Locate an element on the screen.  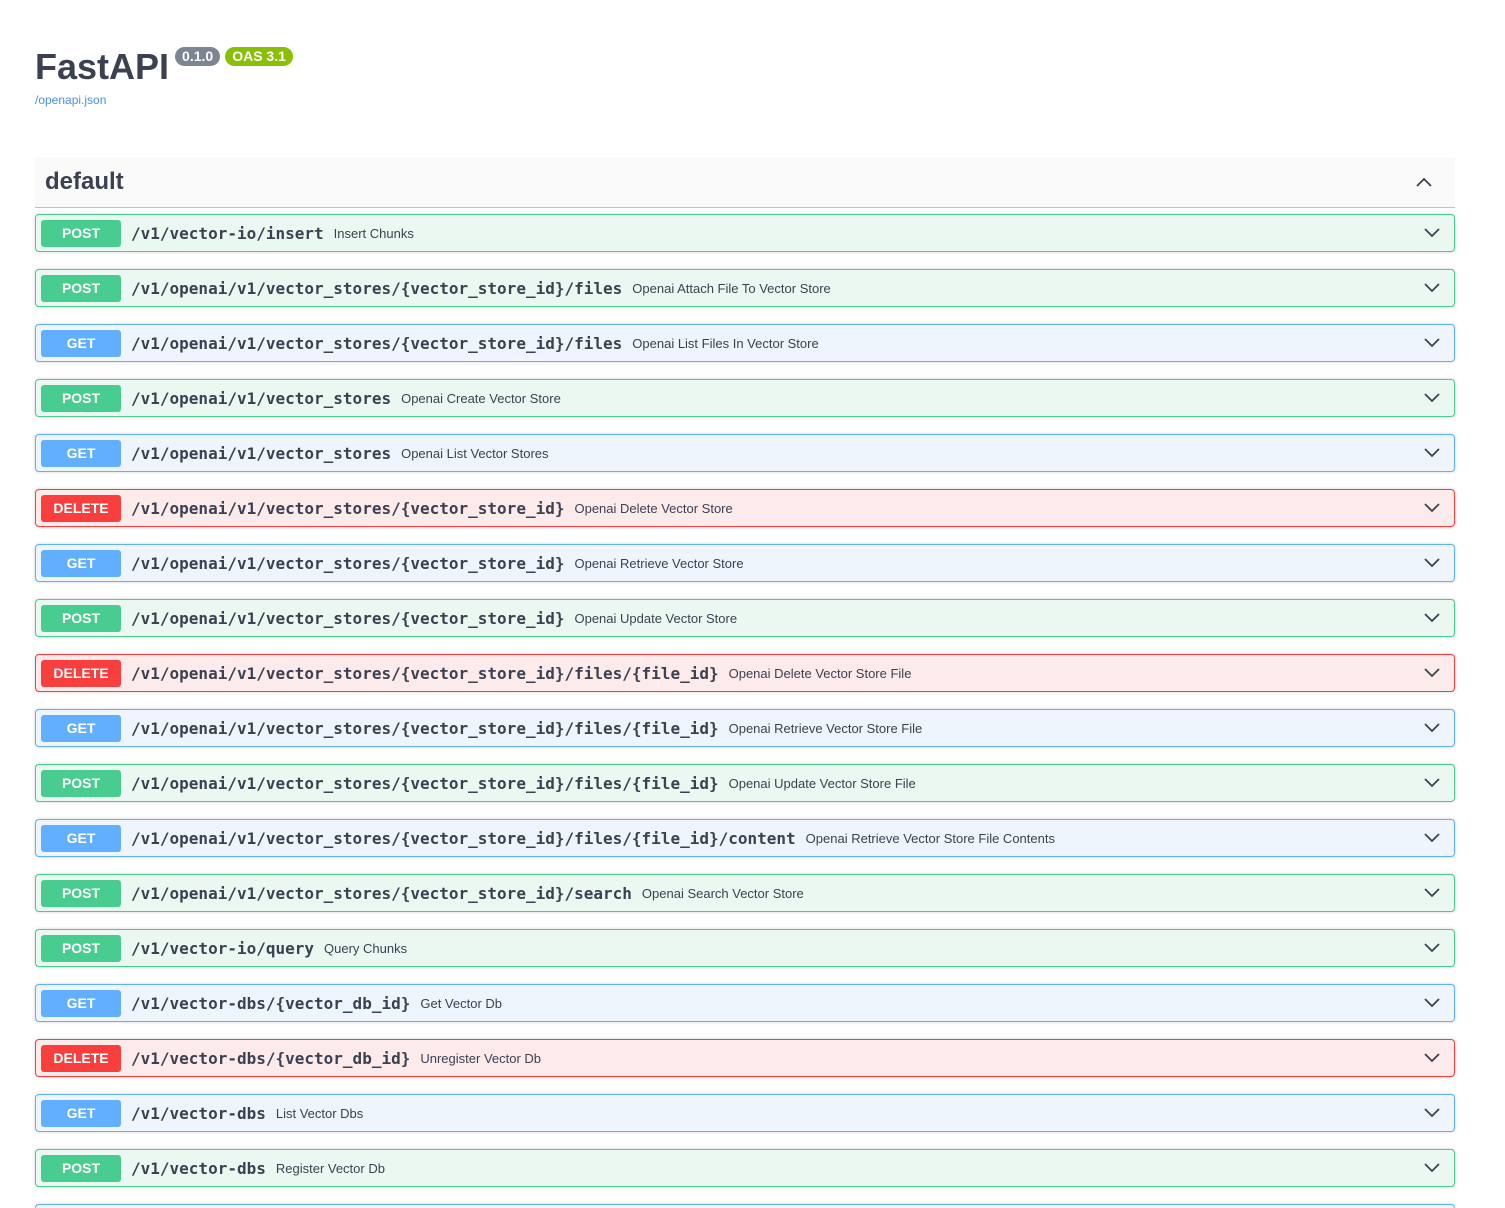
operation-summary: Query Chunks is located at coordinates (366, 948).